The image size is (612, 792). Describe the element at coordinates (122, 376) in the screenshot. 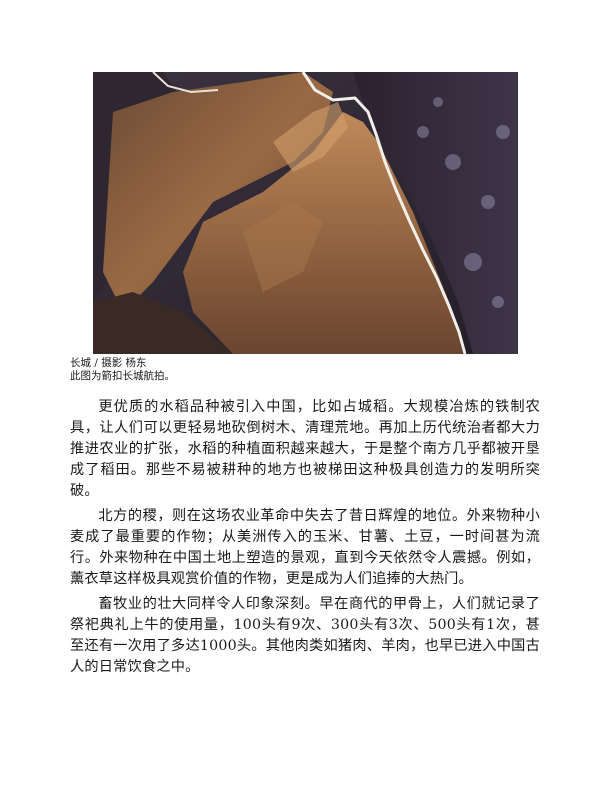

I see `photo-description: 此图为箭扣长城航拍。` at that location.